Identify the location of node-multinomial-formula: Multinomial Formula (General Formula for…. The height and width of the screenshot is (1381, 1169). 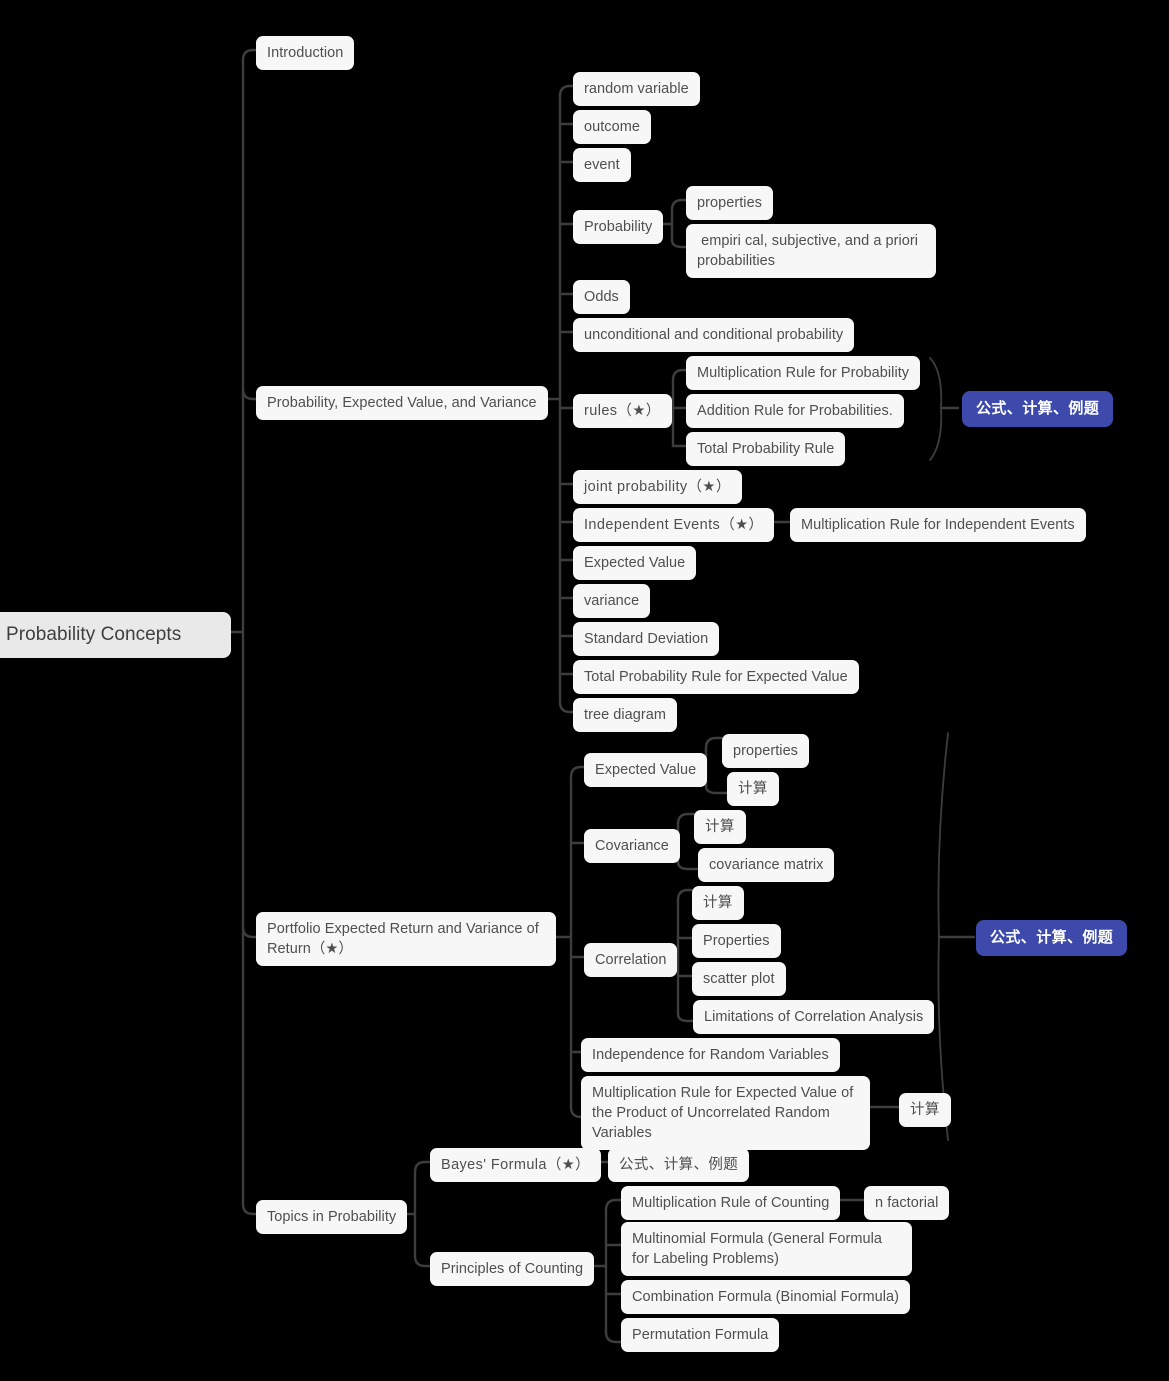
(766, 1249).